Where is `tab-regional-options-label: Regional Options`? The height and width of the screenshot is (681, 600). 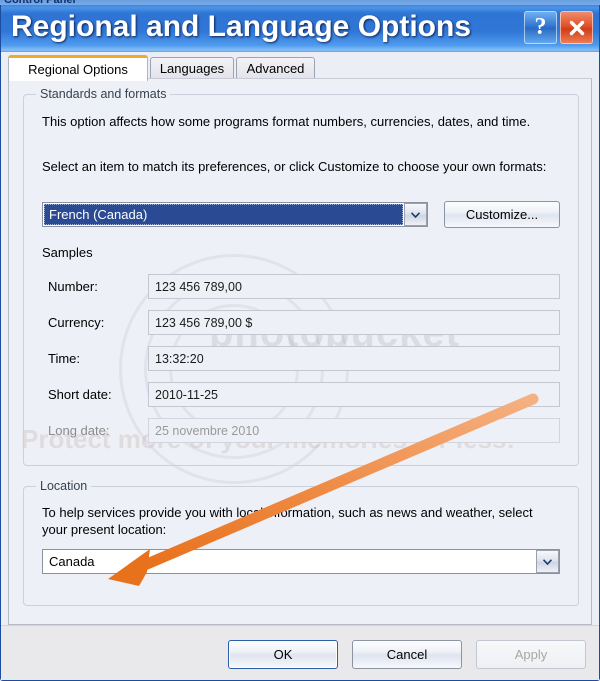
tab-regional-options-label: Regional Options is located at coordinates (78, 69).